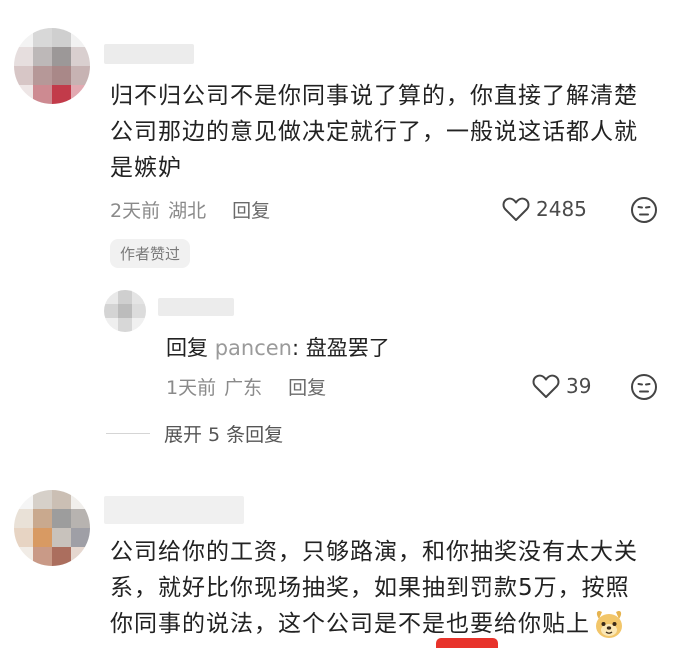 Image resolution: width=680 pixels, height=648 pixels. Describe the element at coordinates (374, 96) in the screenshot. I see `comment-text-line: 归不归公司不是你同事说了算的，你直接了解清楚` at that location.